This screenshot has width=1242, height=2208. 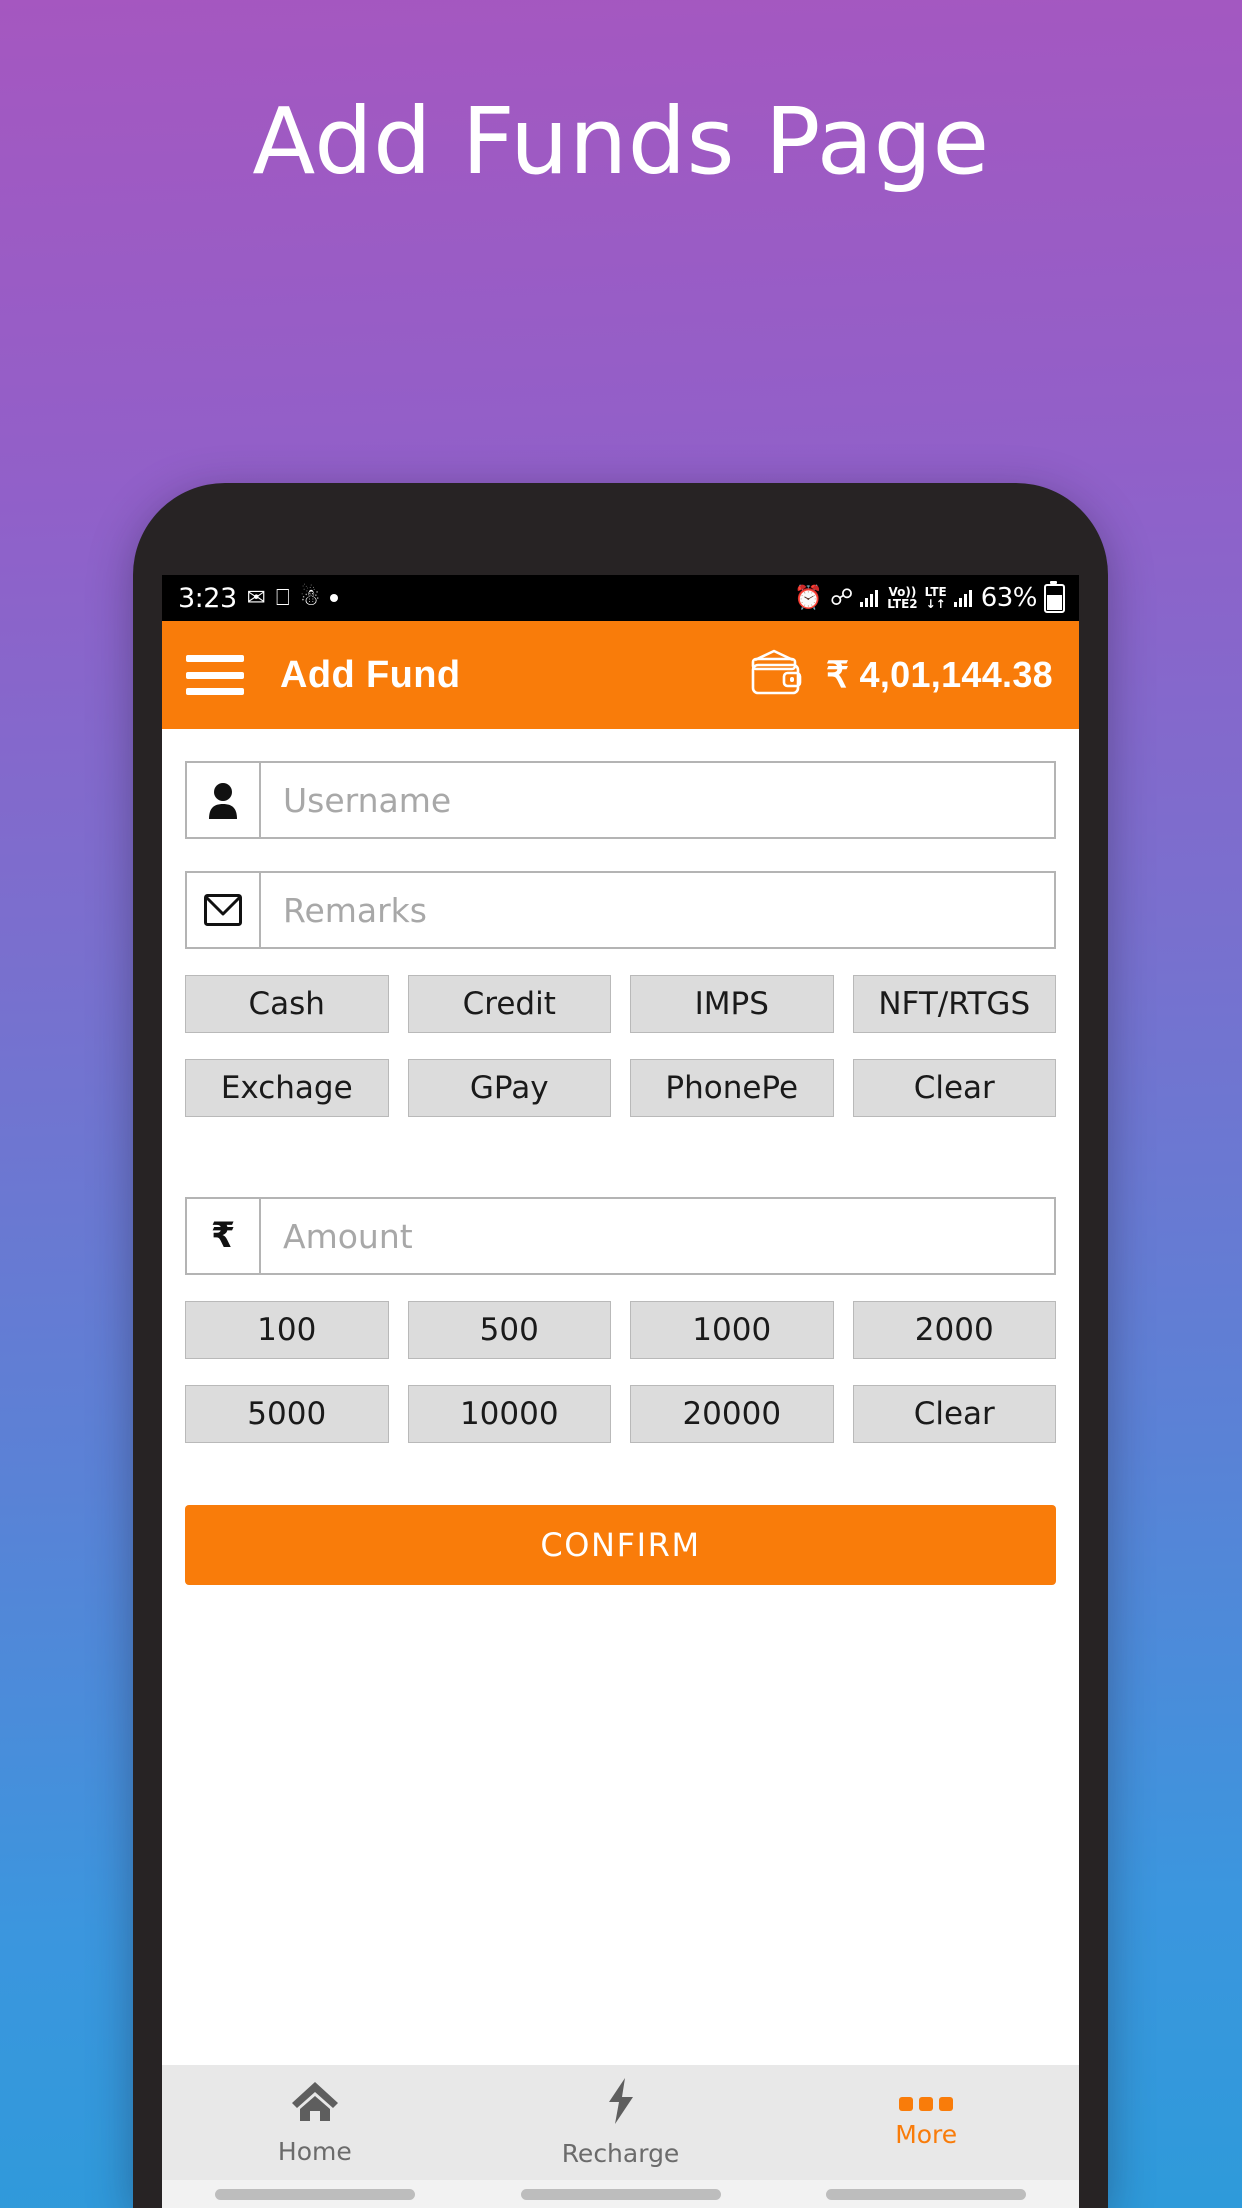 I want to click on status-bar-clock: 3:23, so click(x=207, y=598).